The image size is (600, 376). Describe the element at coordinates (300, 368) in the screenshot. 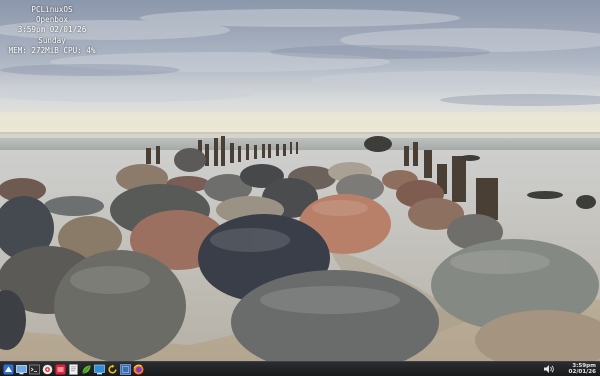

I see `taskbar: 3:59pm 02/01/26` at that location.